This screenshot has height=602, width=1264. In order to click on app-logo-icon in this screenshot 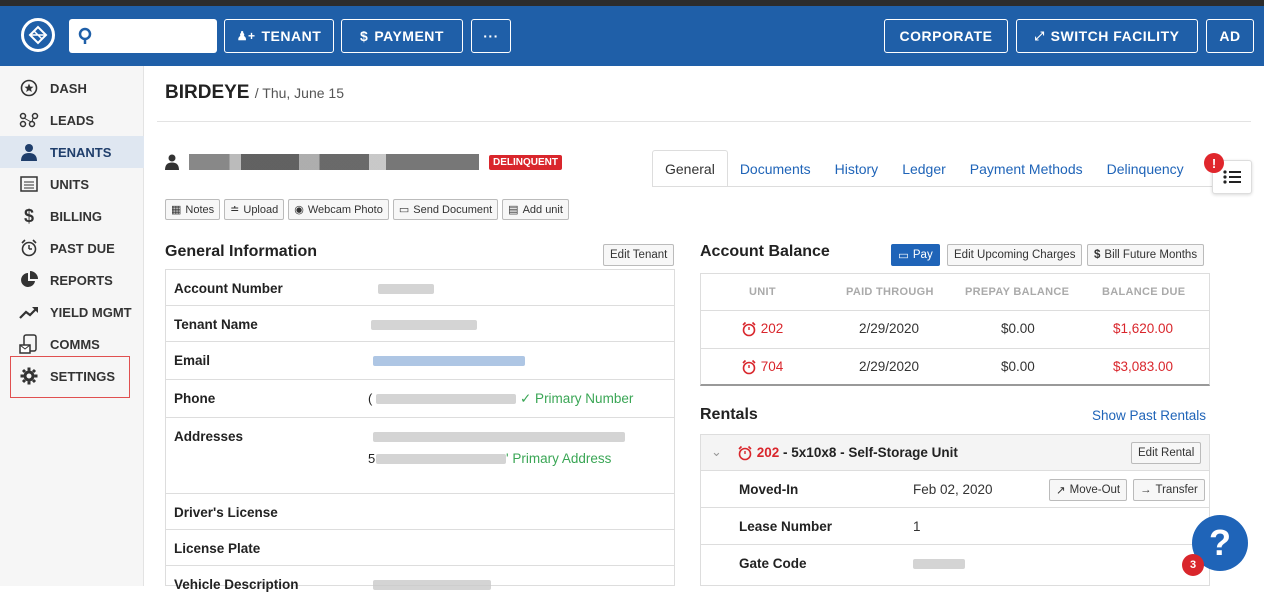, I will do `click(38, 35)`.